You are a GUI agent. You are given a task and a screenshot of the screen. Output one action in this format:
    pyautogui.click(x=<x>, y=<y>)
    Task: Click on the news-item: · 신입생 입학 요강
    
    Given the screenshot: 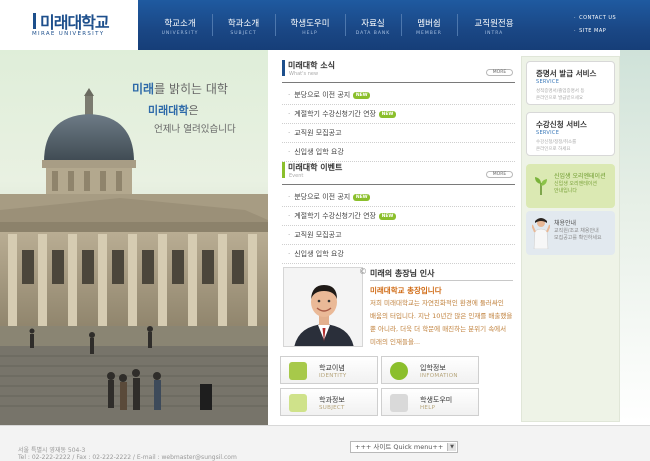 What is the action you would take?
    pyautogui.click(x=398, y=152)
    